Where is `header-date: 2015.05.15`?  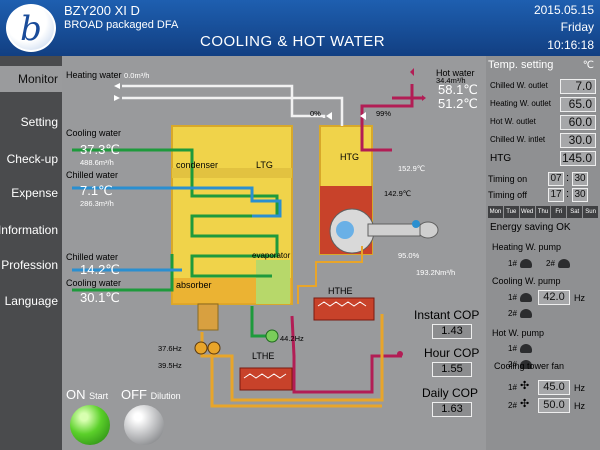
header-date: 2015.05.15 is located at coordinates (563, 10).